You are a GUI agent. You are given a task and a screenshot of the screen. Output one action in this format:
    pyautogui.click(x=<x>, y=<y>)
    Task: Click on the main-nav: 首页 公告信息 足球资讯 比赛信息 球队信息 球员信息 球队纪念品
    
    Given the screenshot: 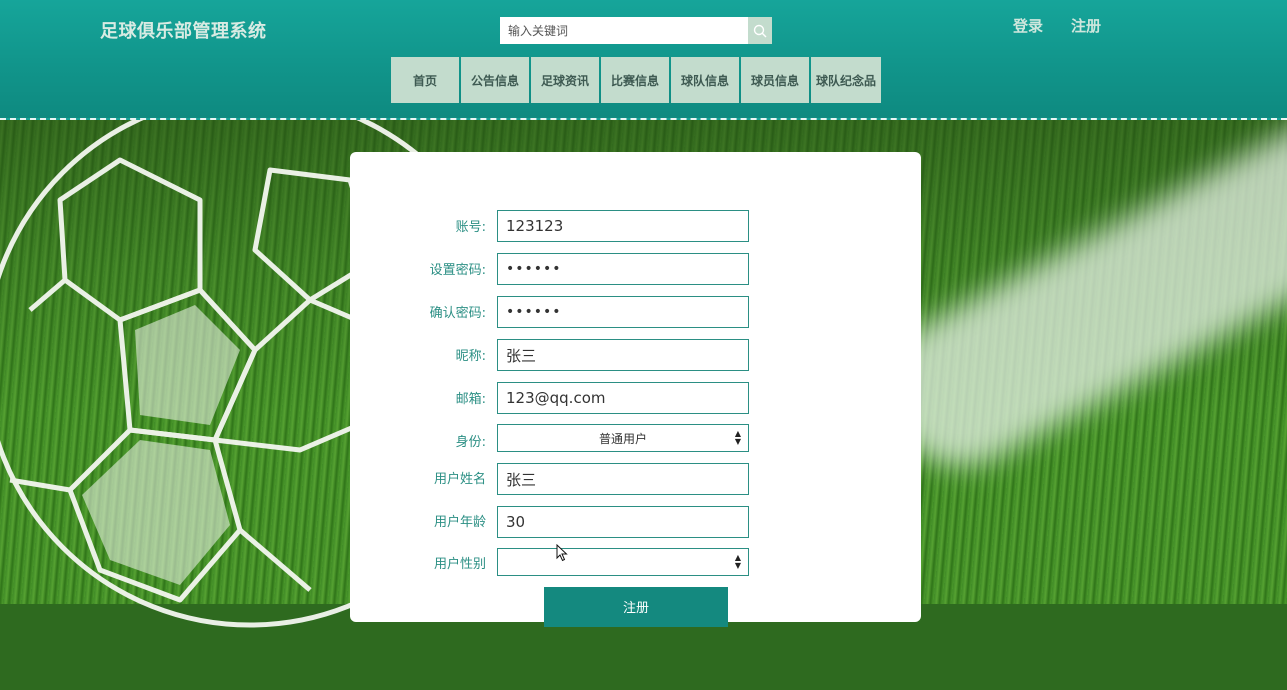 What is the action you would take?
    pyautogui.click(x=636, y=80)
    